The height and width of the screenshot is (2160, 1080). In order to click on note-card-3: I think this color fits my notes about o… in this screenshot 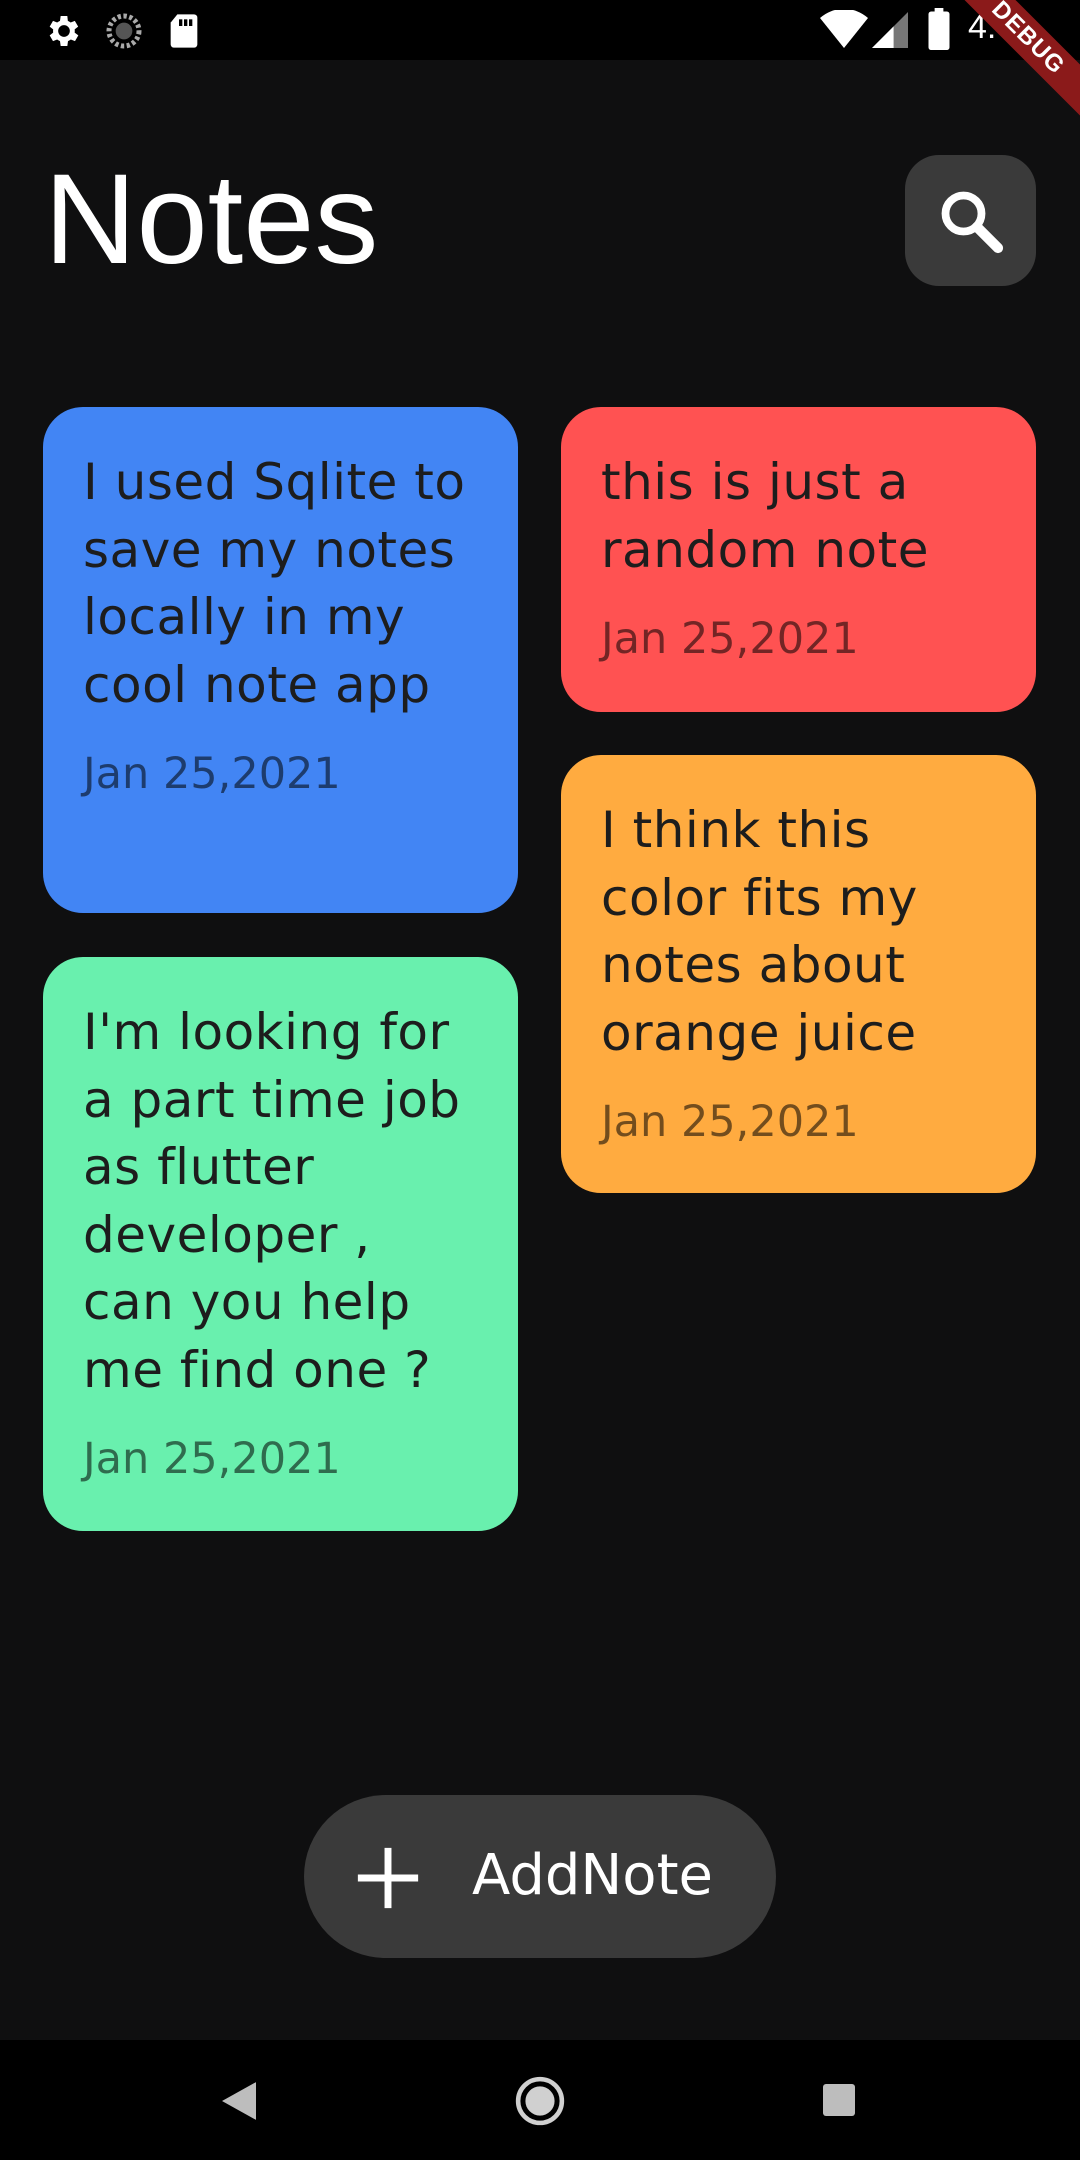, I will do `click(798, 974)`.